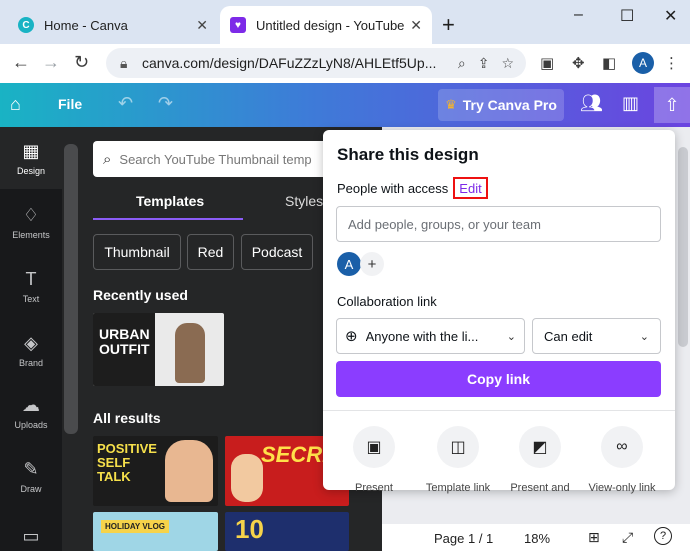 The height and width of the screenshot is (551, 690). What do you see at coordinates (622, 488) in the screenshot?
I see `share-option-label: View-only link` at bounding box center [622, 488].